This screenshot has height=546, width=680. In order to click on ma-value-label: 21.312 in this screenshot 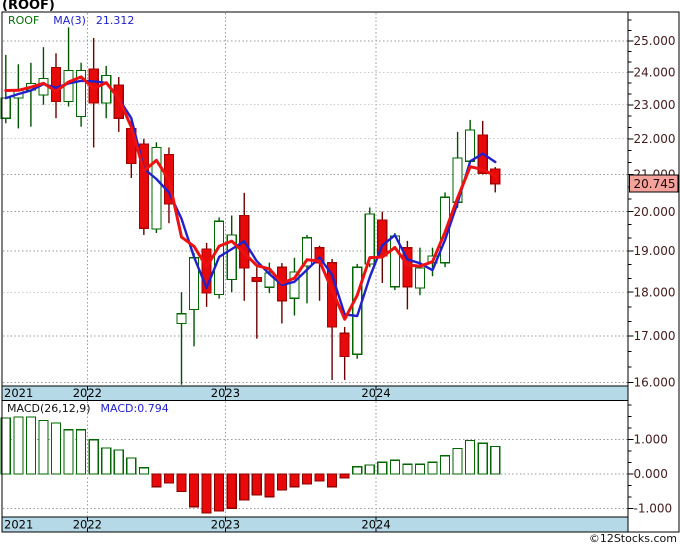, I will do `click(115, 20)`.